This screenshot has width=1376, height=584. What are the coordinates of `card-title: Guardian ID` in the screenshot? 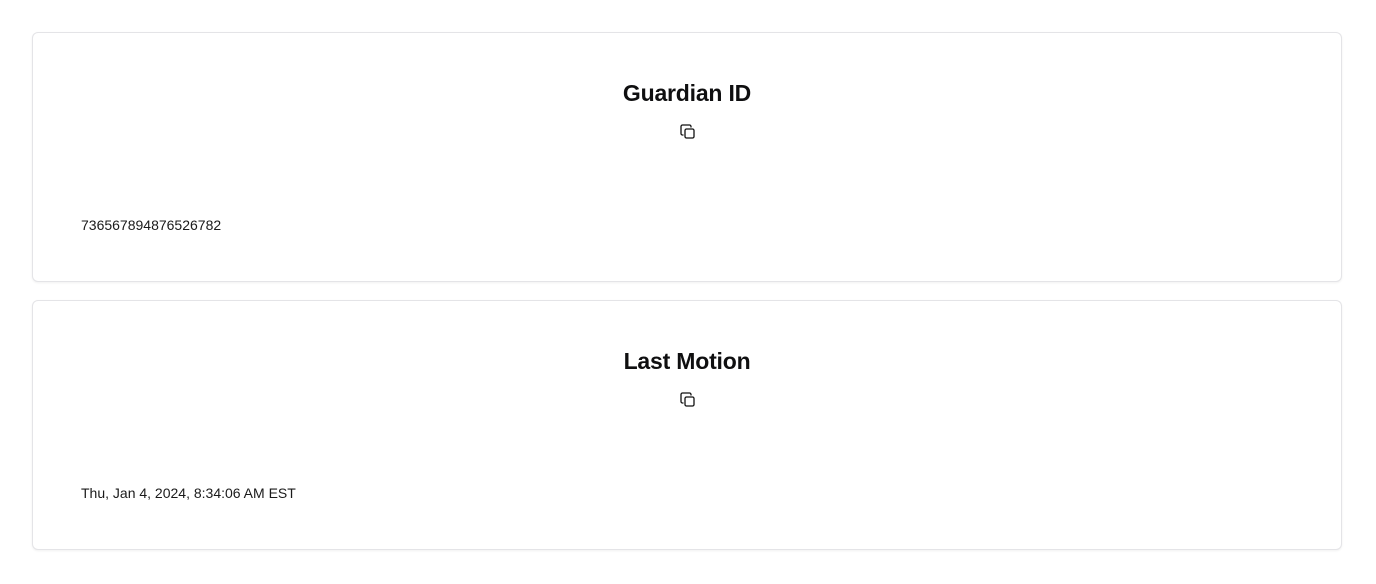 It's located at (687, 93).